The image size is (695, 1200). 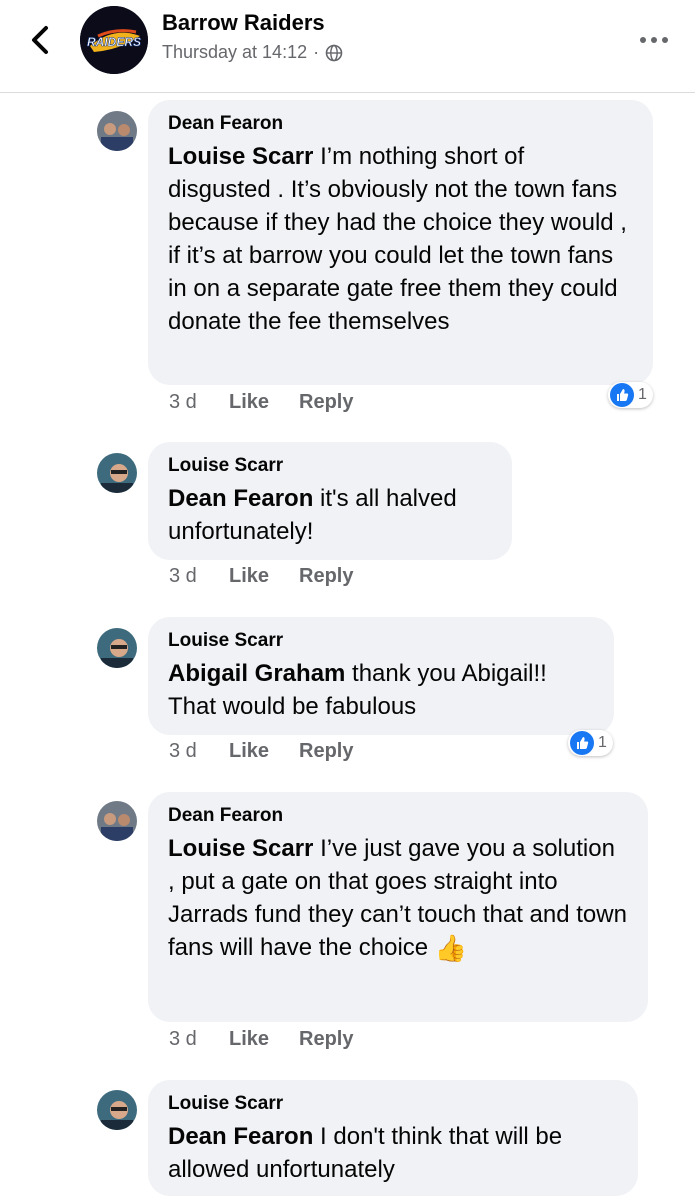 I want to click on post-timestamp: Thursday at 14:12, so click(x=234, y=52).